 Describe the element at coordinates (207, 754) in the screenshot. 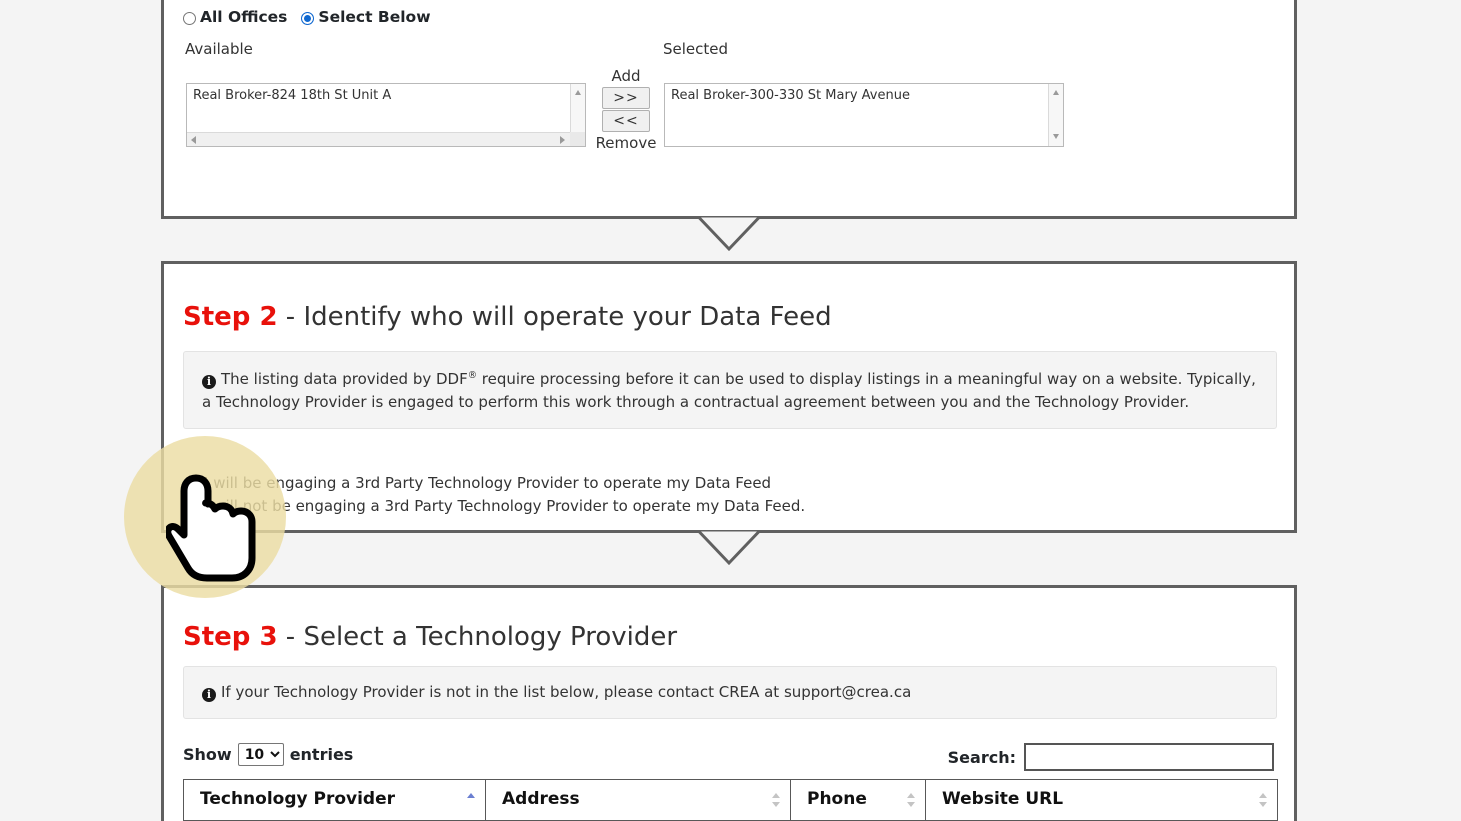

I see `show-label: Show` at that location.